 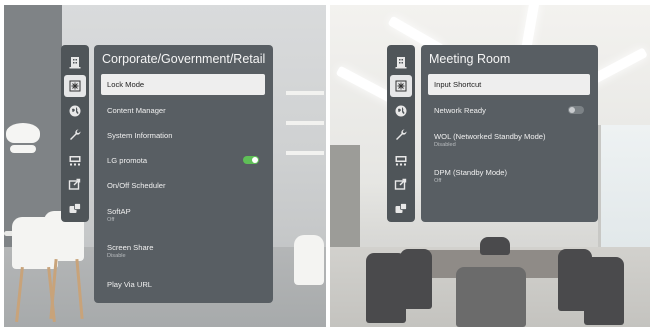 I want to click on menu-item-label: Lock Mode, so click(x=126, y=84).